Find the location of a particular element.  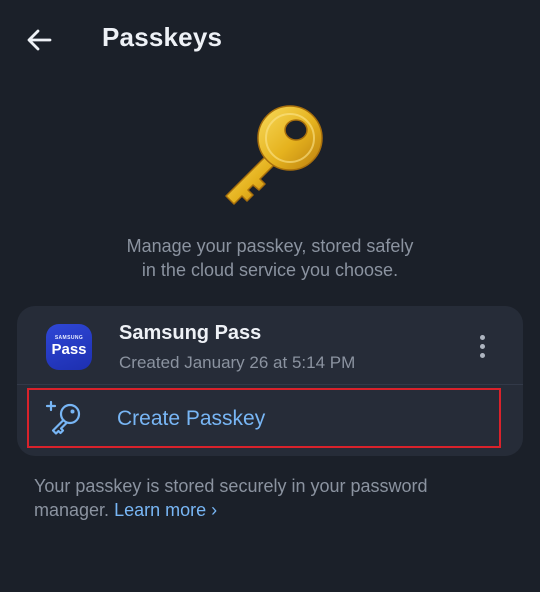

arrow-left-icon is located at coordinates (39, 40).